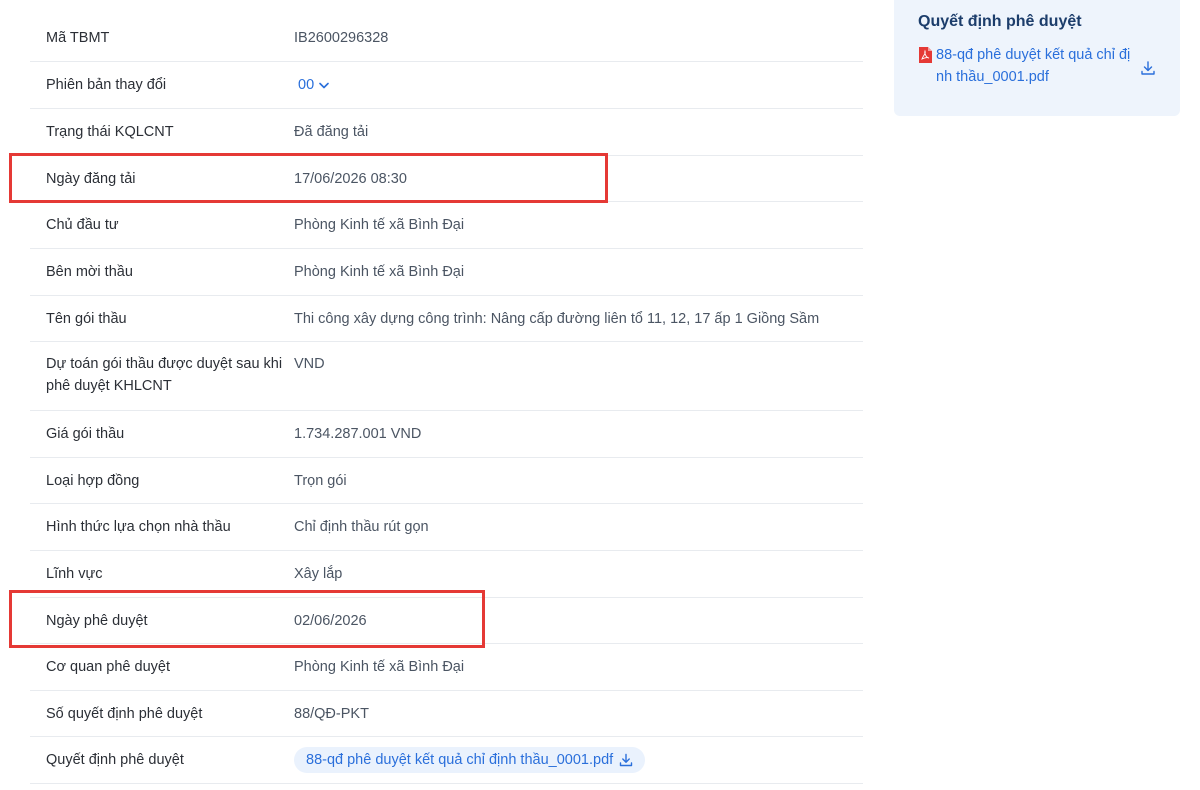 The image size is (1200, 790). Describe the element at coordinates (446, 434) in the screenshot. I see `row-gia-goi-thau: Giá gói thầu 1.734.287.001 VND` at that location.